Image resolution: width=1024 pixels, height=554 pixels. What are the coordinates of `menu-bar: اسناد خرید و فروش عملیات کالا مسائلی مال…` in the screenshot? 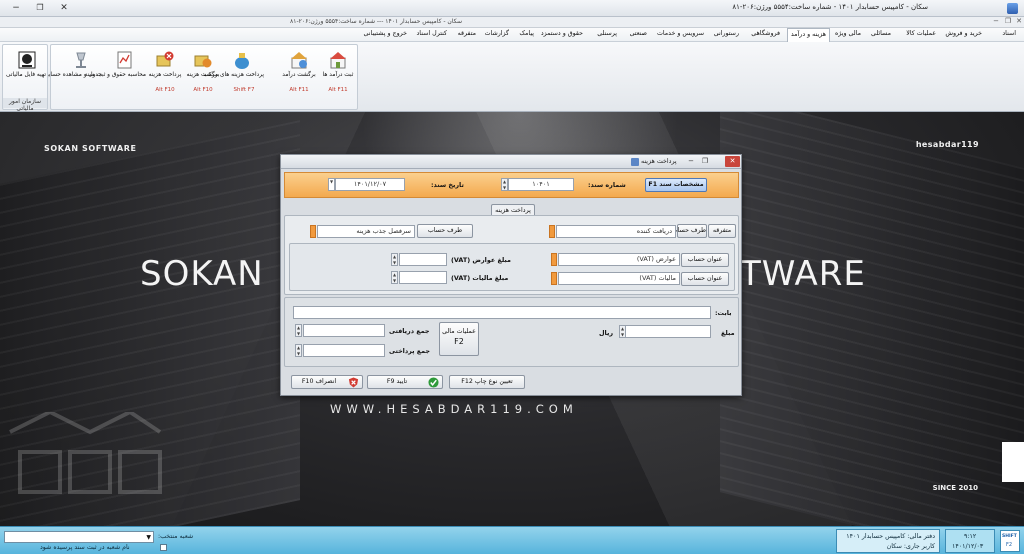 It's located at (512, 35).